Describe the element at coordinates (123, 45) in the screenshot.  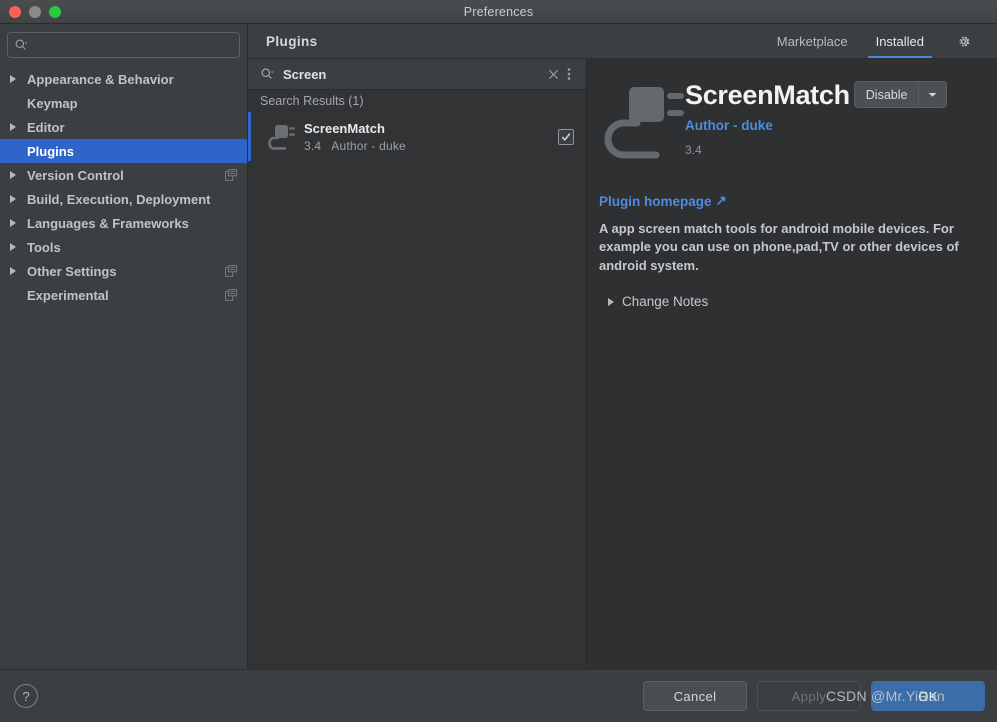
I see `sidebar-search-input` at that location.